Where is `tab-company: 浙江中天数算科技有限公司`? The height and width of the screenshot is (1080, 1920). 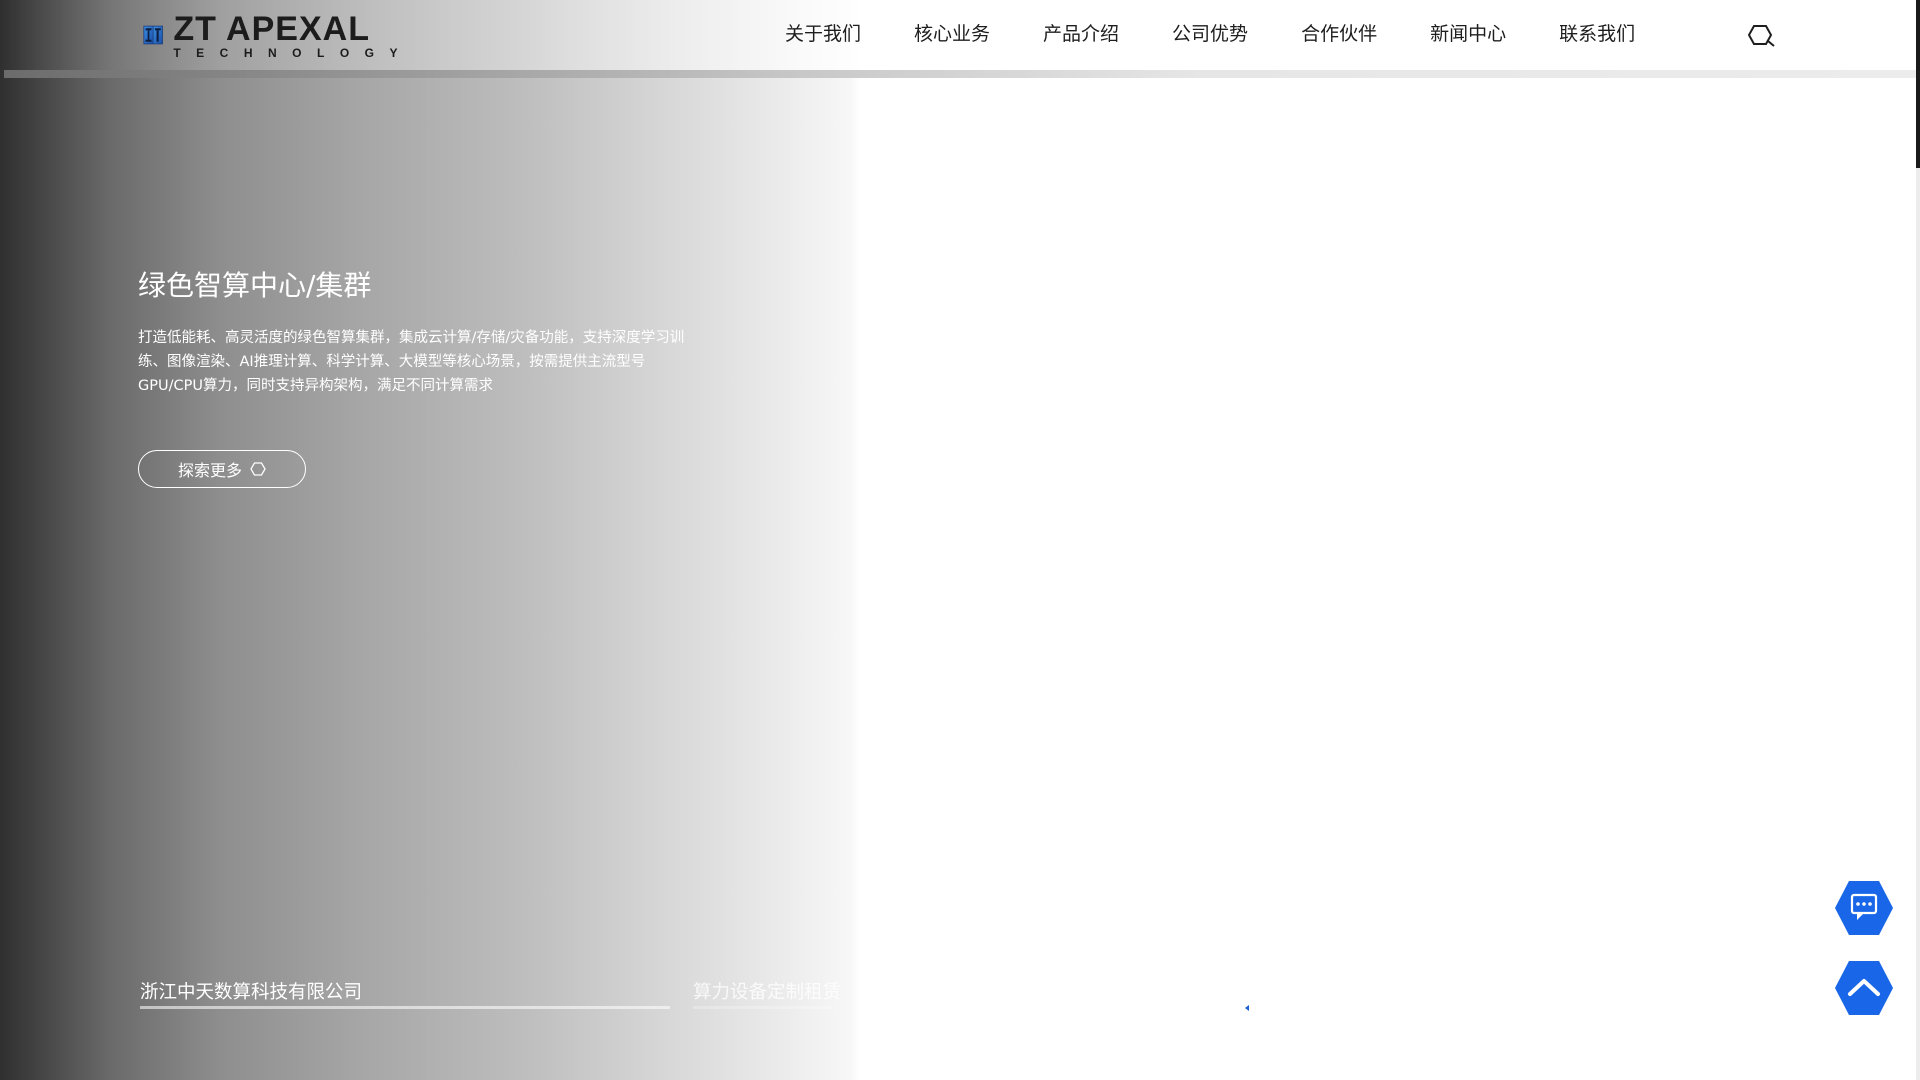 tab-company: 浙江中天数算科技有限公司 is located at coordinates (251, 991).